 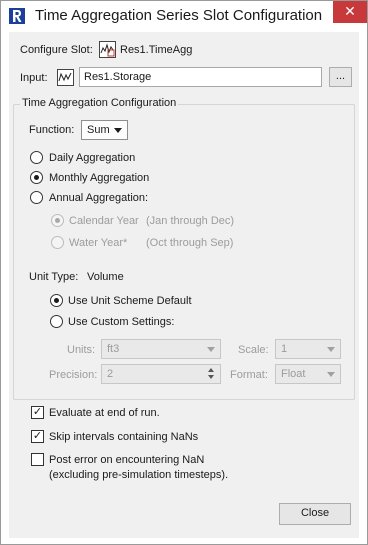 What do you see at coordinates (253, 350) in the screenshot?
I see `scale-label: Scale:` at bounding box center [253, 350].